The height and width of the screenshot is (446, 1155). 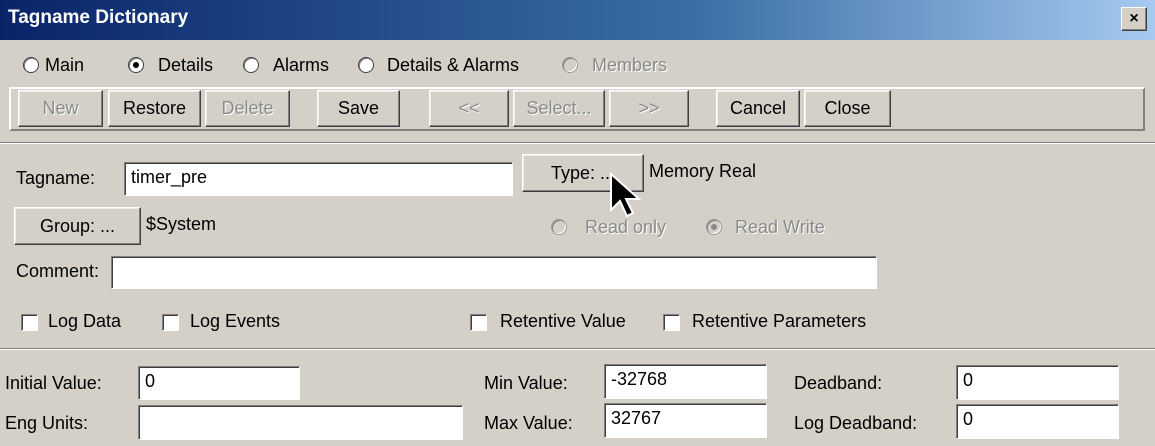 What do you see at coordinates (301, 65) in the screenshot?
I see `radio-alarms-label: Alarms` at bounding box center [301, 65].